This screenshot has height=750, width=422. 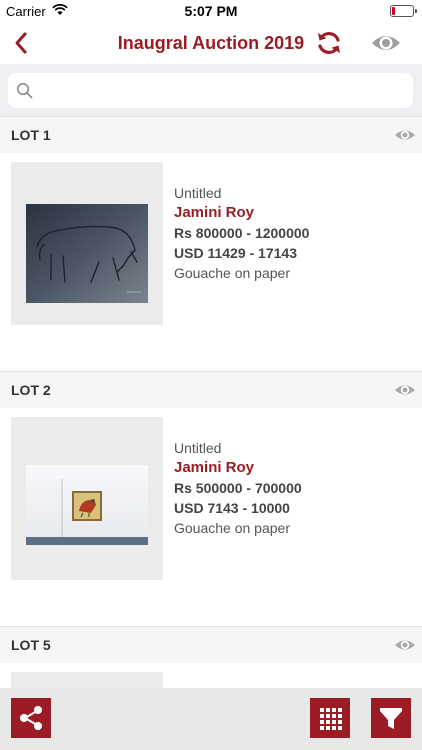 I want to click on status-time: 5:07 PM, so click(x=211, y=11).